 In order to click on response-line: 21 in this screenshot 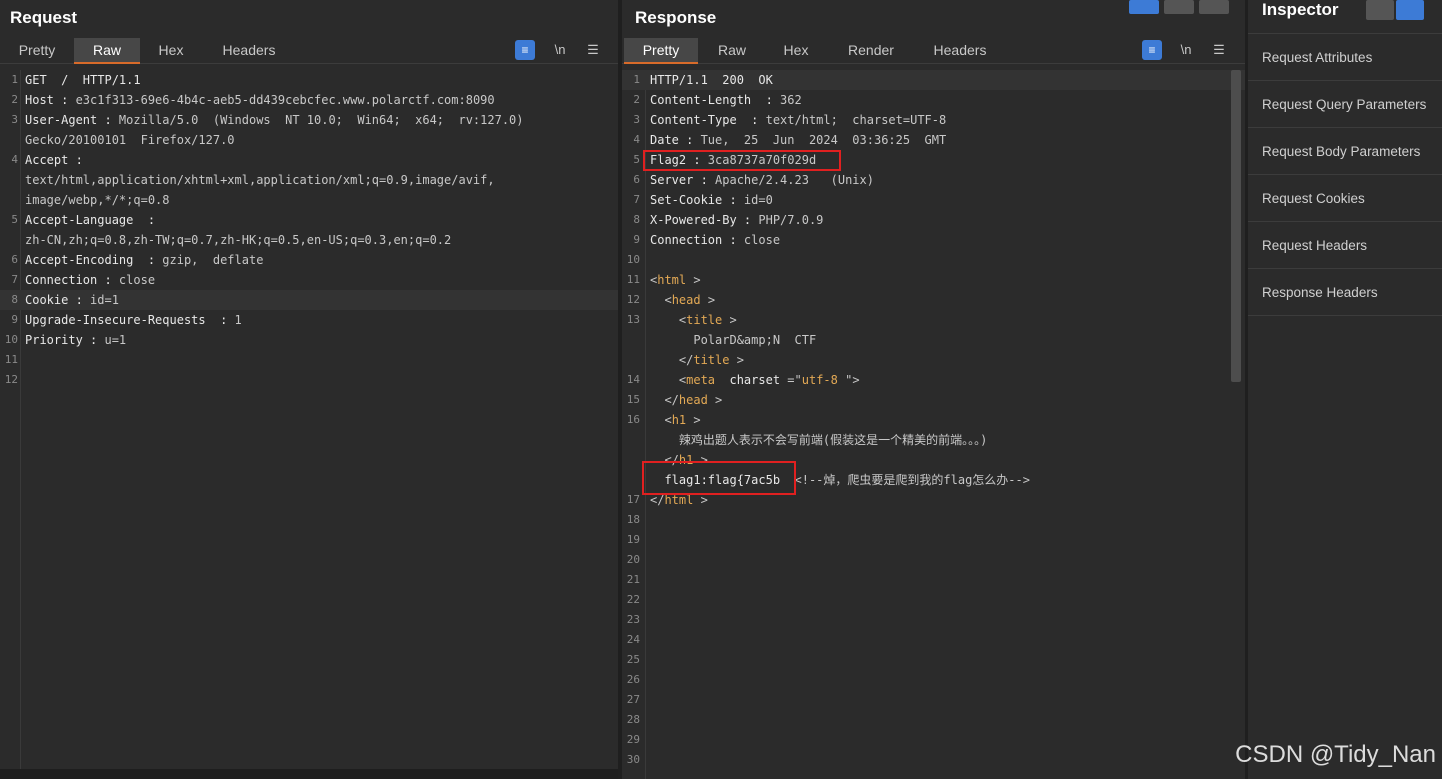, I will do `click(933, 580)`.